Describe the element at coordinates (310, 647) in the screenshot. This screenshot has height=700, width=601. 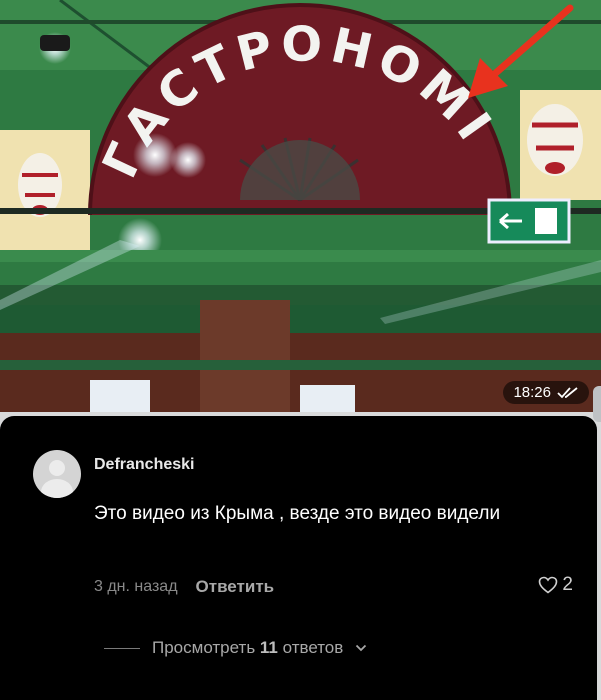
I see `view-replies-suffix: ответов` at that location.